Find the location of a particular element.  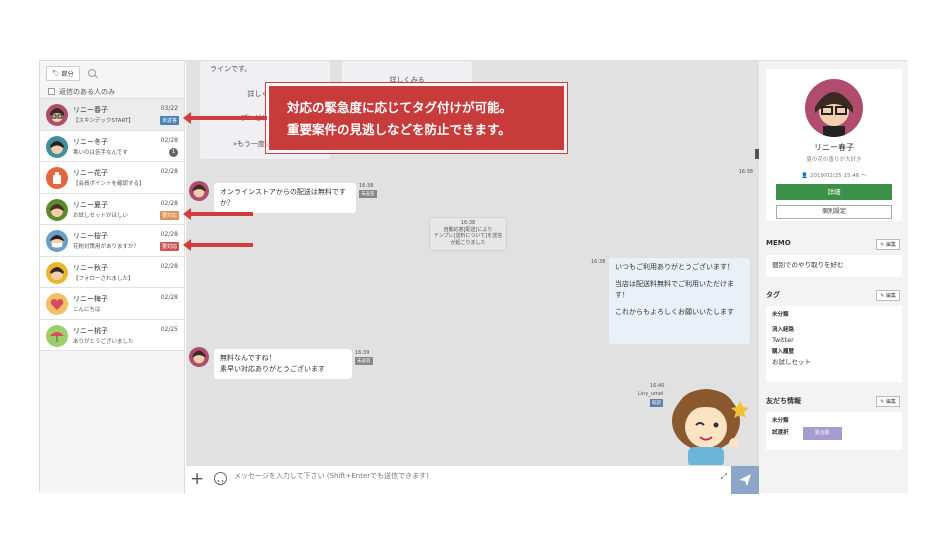

message-line: オンラインストアからの配送は無料です is located at coordinates (283, 192).